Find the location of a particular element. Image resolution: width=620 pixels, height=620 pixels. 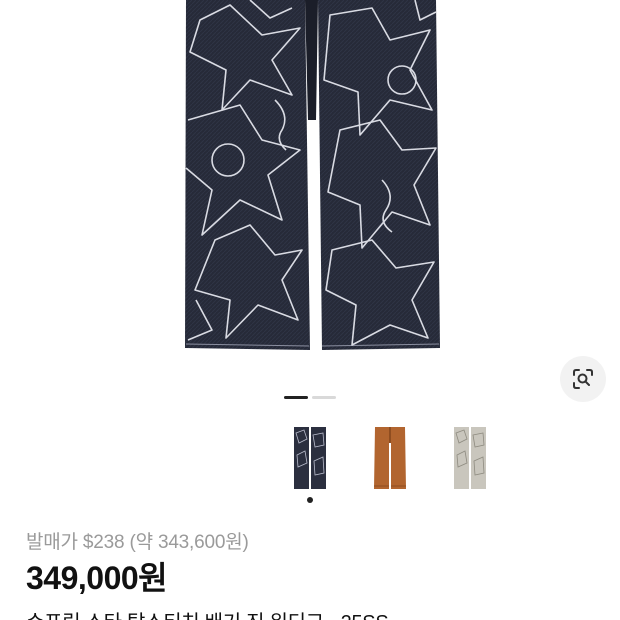

variant-thumb-indigo is located at coordinates (310, 458).